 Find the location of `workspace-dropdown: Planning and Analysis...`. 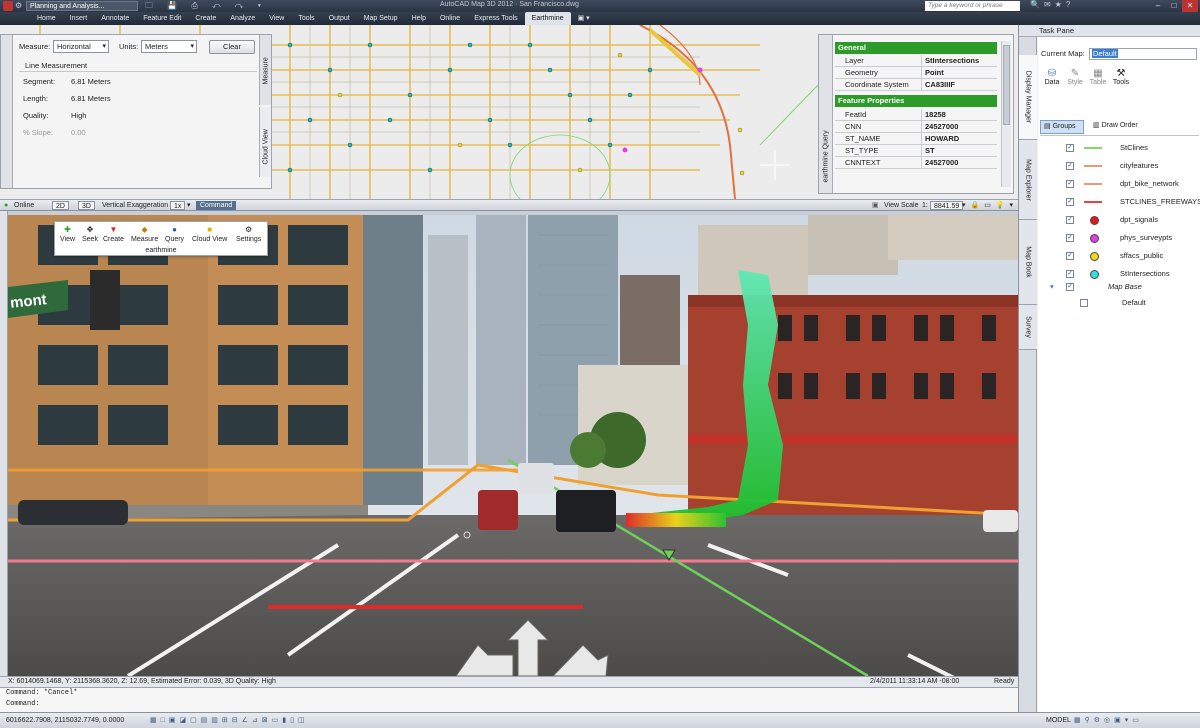

workspace-dropdown: Planning and Analysis... is located at coordinates (82, 6).